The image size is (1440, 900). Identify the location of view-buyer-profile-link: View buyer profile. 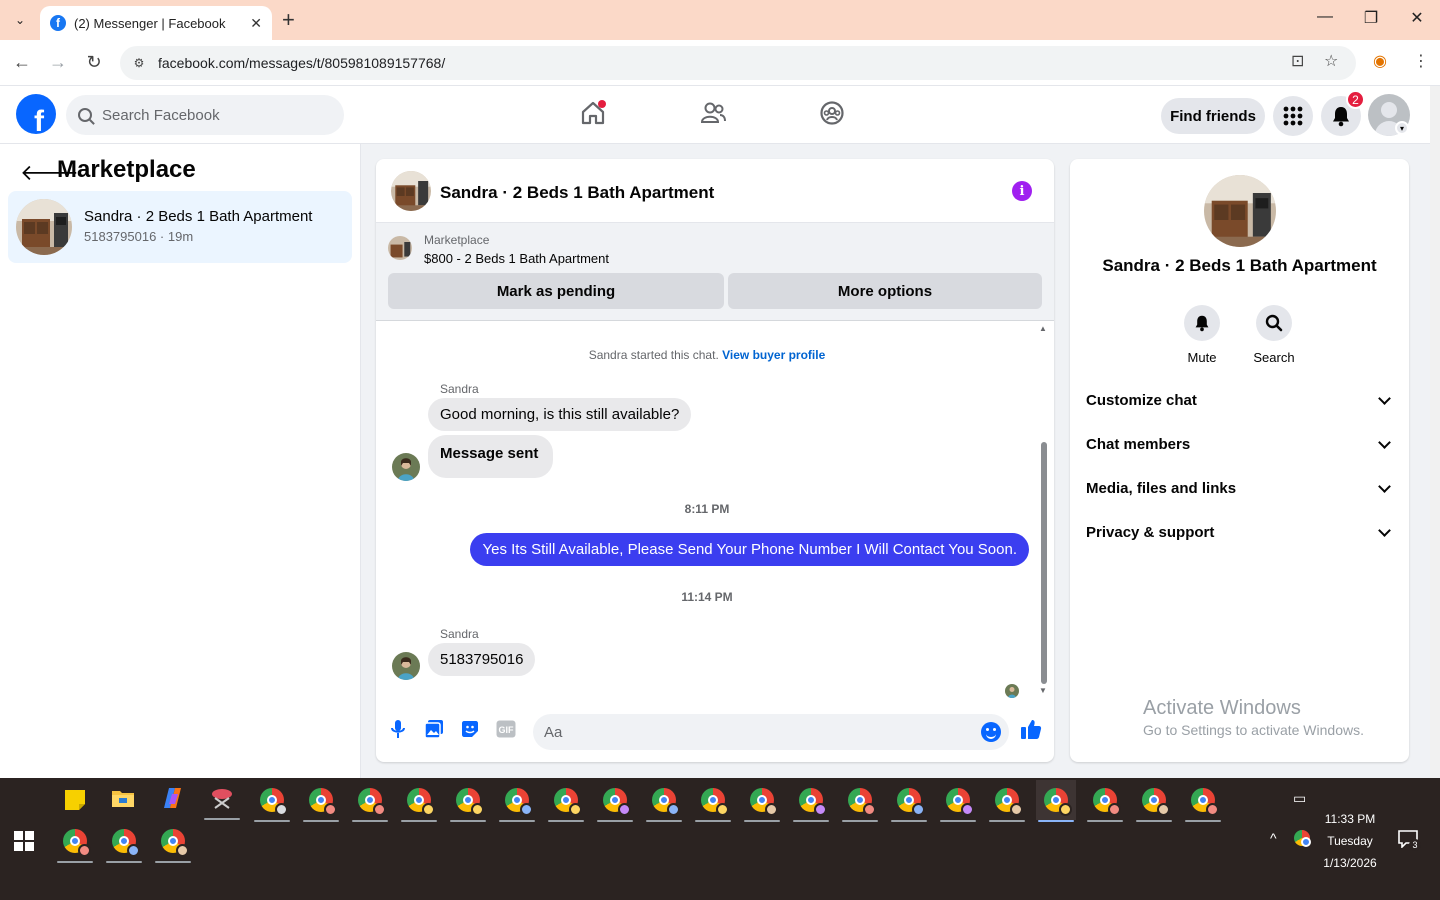
(773, 355).